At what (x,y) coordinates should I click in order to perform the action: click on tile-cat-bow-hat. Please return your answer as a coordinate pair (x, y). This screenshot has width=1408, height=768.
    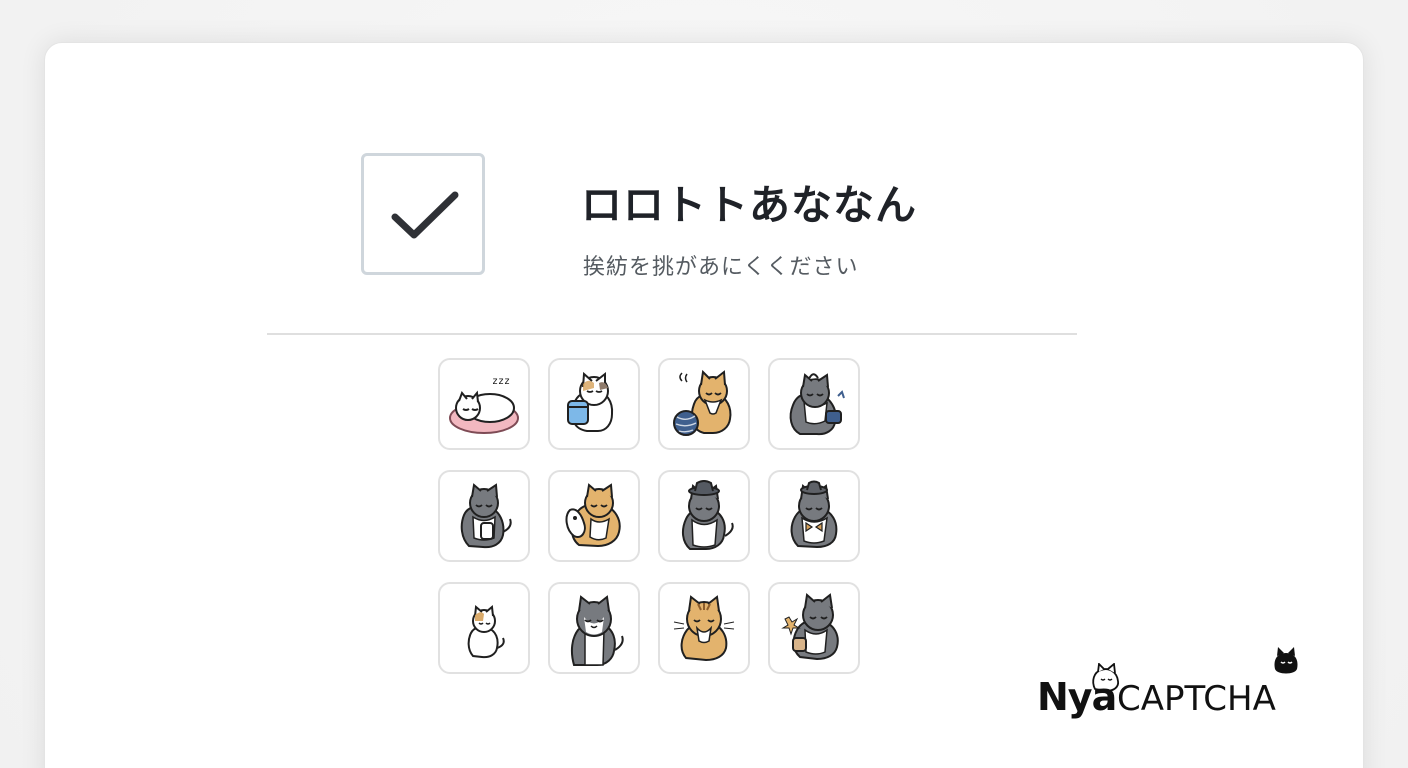
    Looking at the image, I should click on (814, 516).